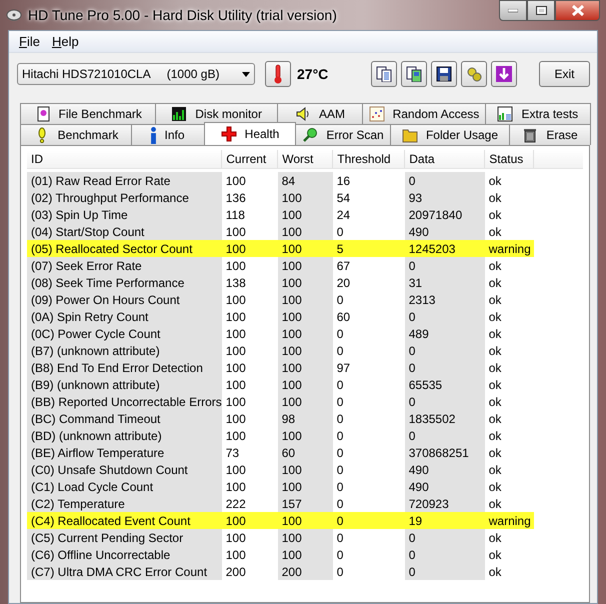 The height and width of the screenshot is (604, 606). Describe the element at coordinates (444, 159) in the screenshot. I see `column-header: Data` at that location.